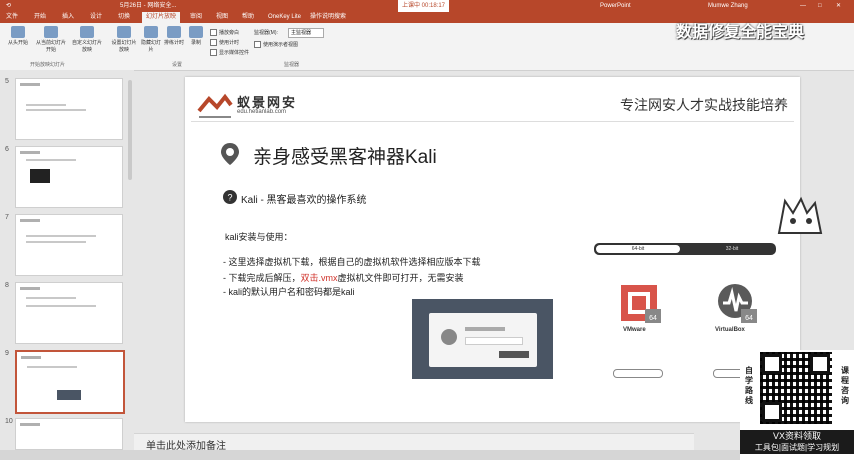 This screenshot has height=460, width=854. Describe the element at coordinates (328, 17) in the screenshot. I see `tell-me-search: 操作说明搜索` at that location.